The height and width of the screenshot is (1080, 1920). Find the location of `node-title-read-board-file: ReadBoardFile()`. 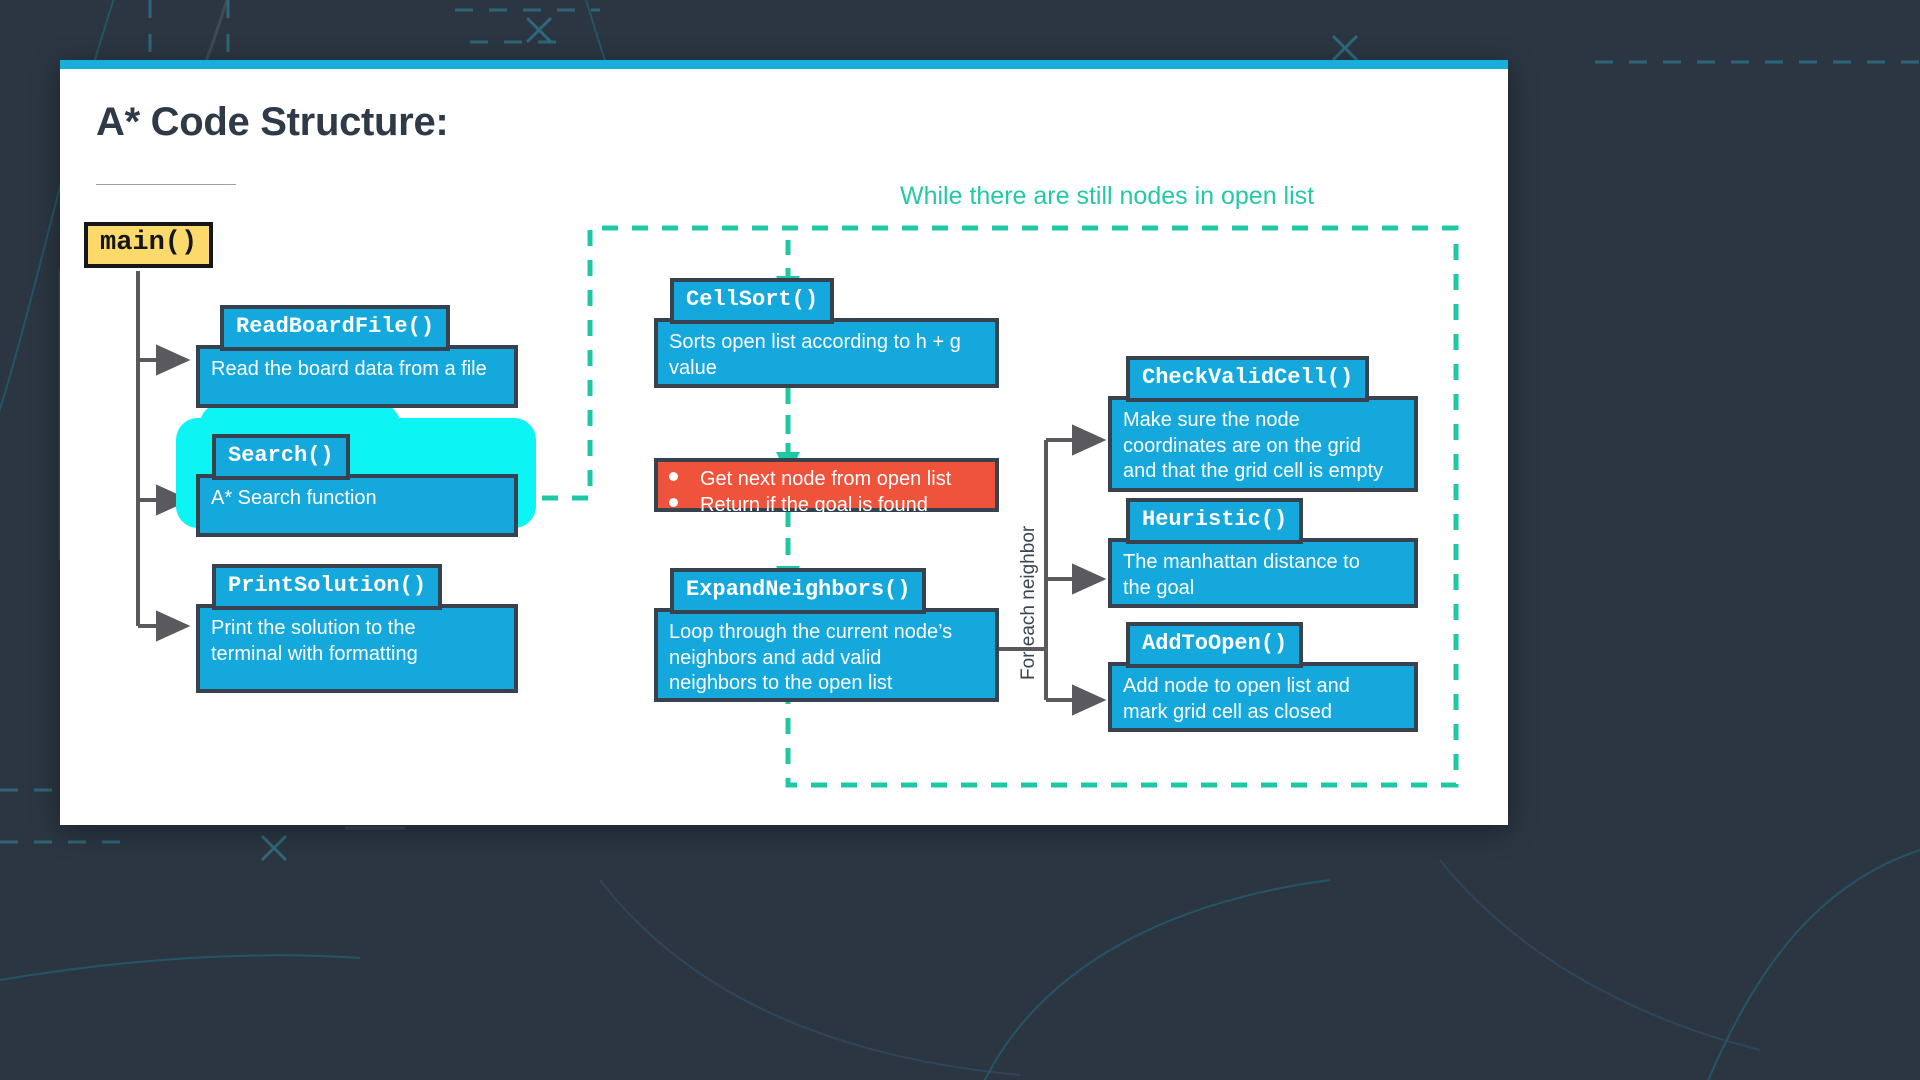

node-title-read-board-file: ReadBoardFile() is located at coordinates (335, 328).